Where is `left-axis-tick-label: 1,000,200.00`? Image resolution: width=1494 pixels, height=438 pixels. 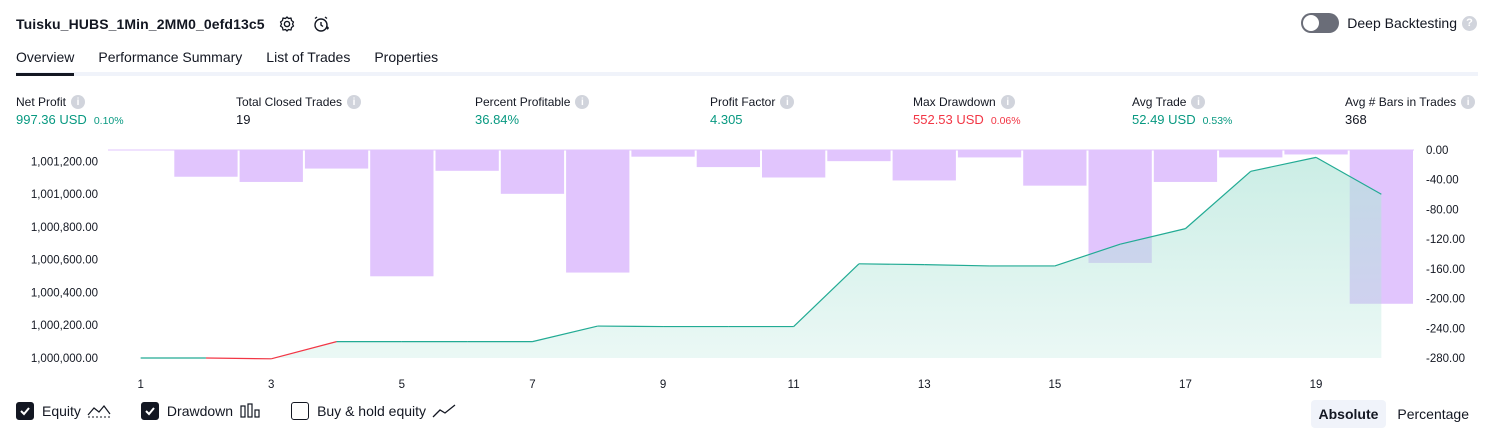
left-axis-tick-label: 1,000,200.00 is located at coordinates (64, 326).